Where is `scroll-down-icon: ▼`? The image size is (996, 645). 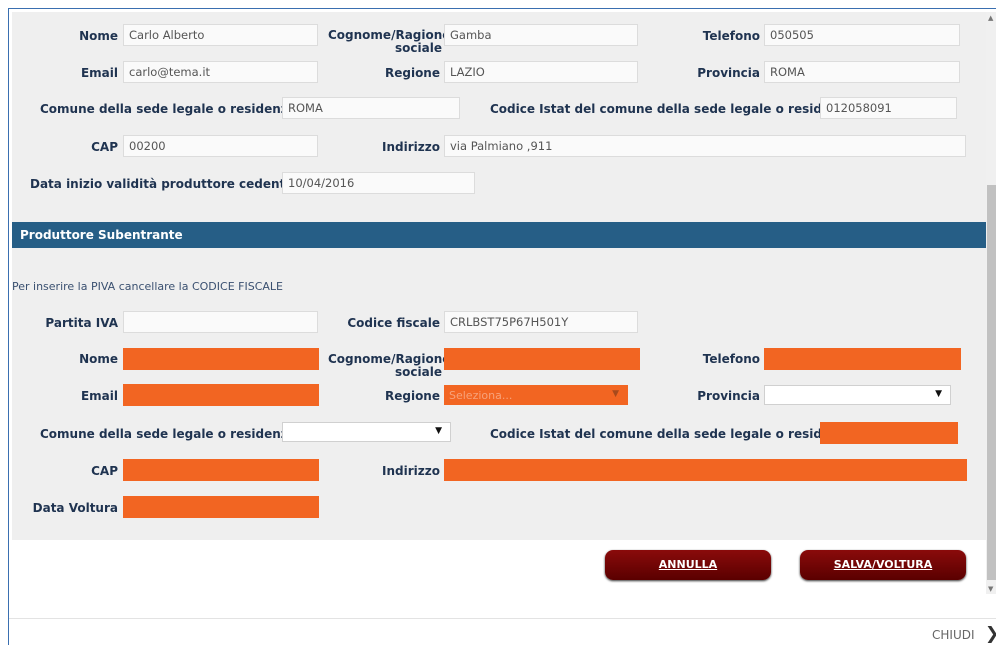 scroll-down-icon: ▼ is located at coordinates (990, 589).